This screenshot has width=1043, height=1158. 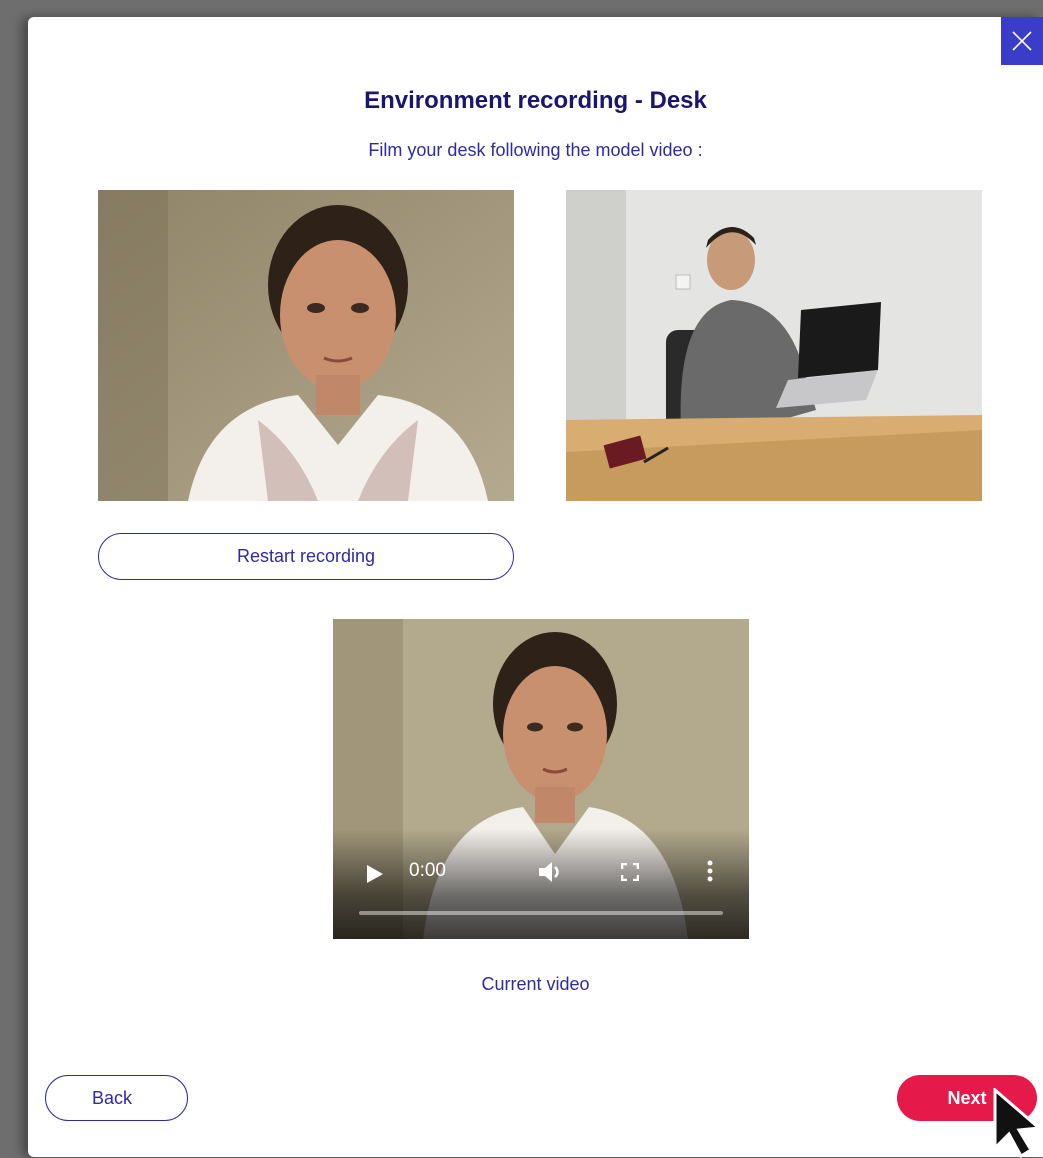 I want to click on page-title: Environment recording - Desk, so click(x=535, y=100).